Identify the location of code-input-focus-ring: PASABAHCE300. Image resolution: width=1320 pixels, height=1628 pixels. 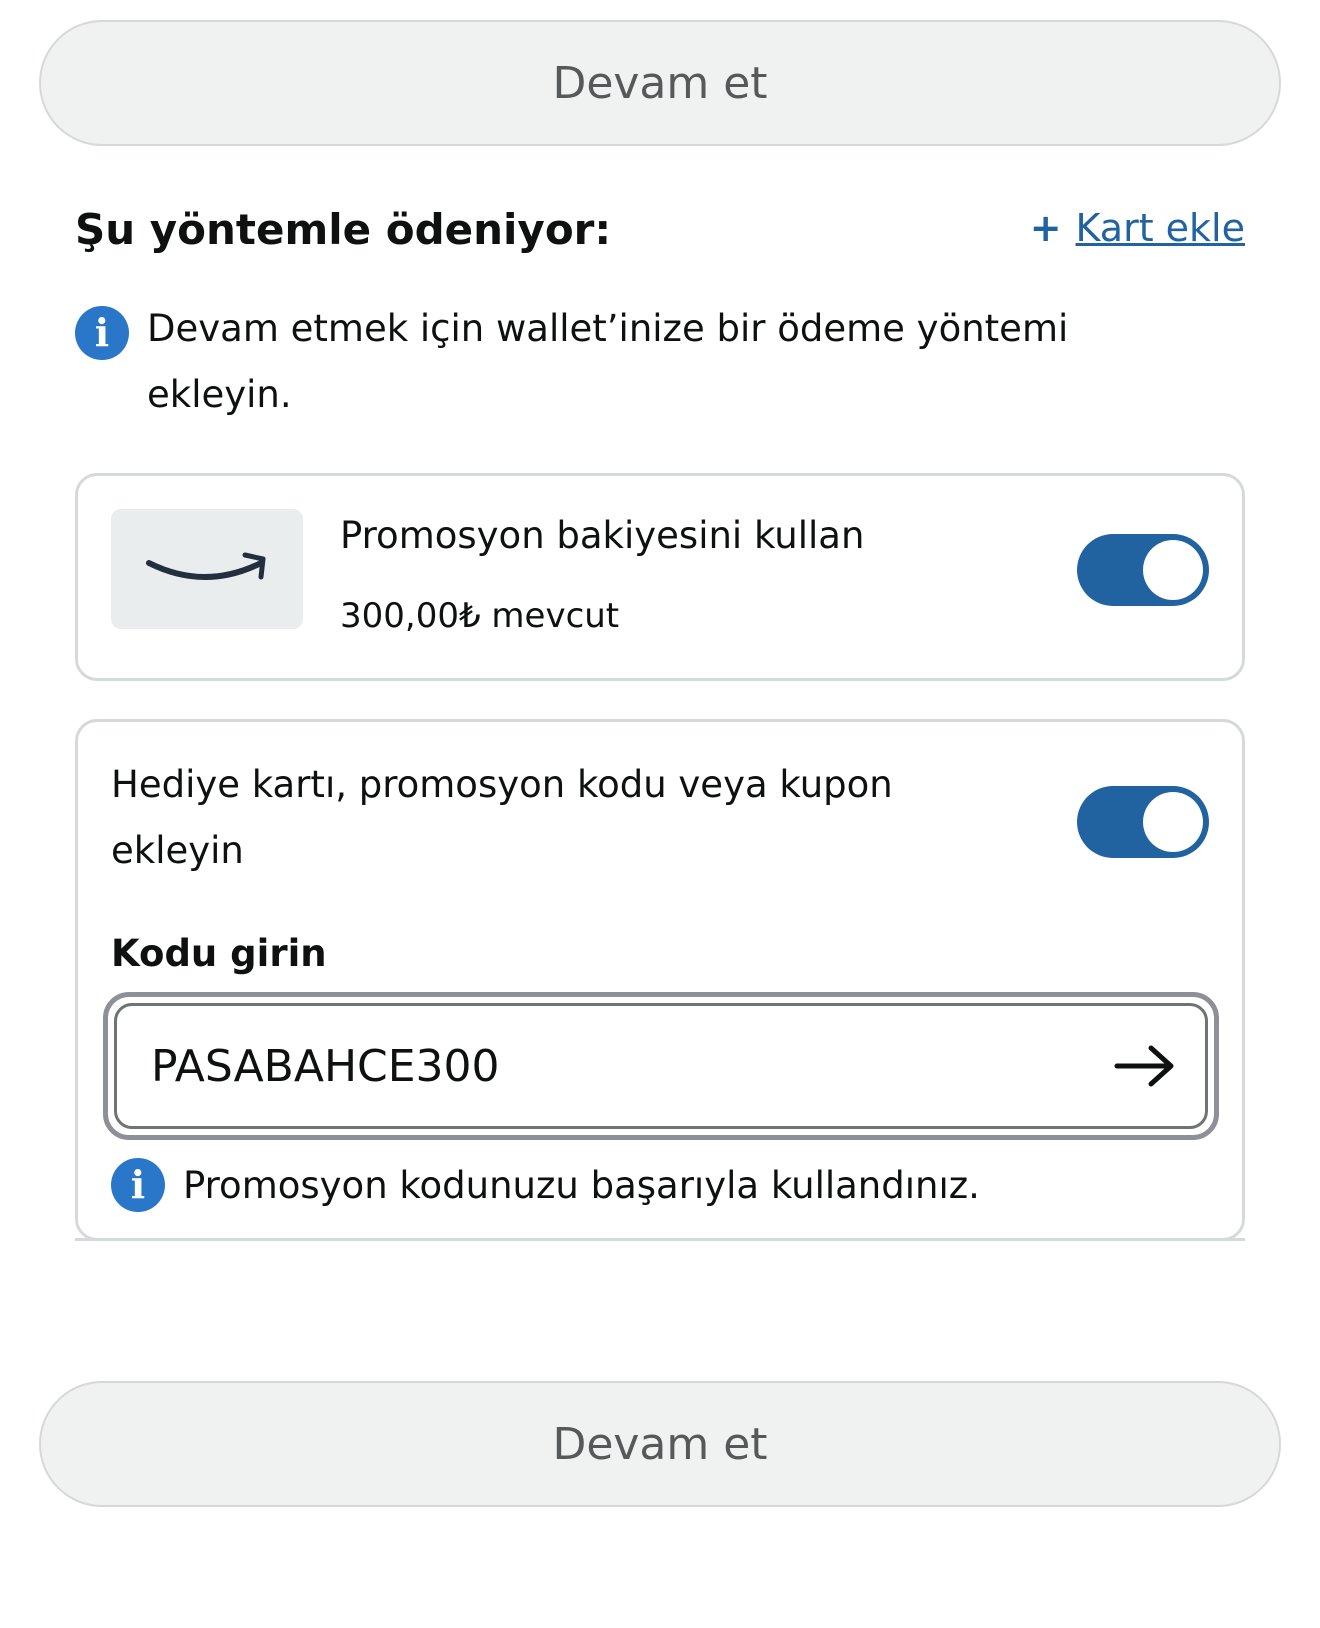
(661, 1066).